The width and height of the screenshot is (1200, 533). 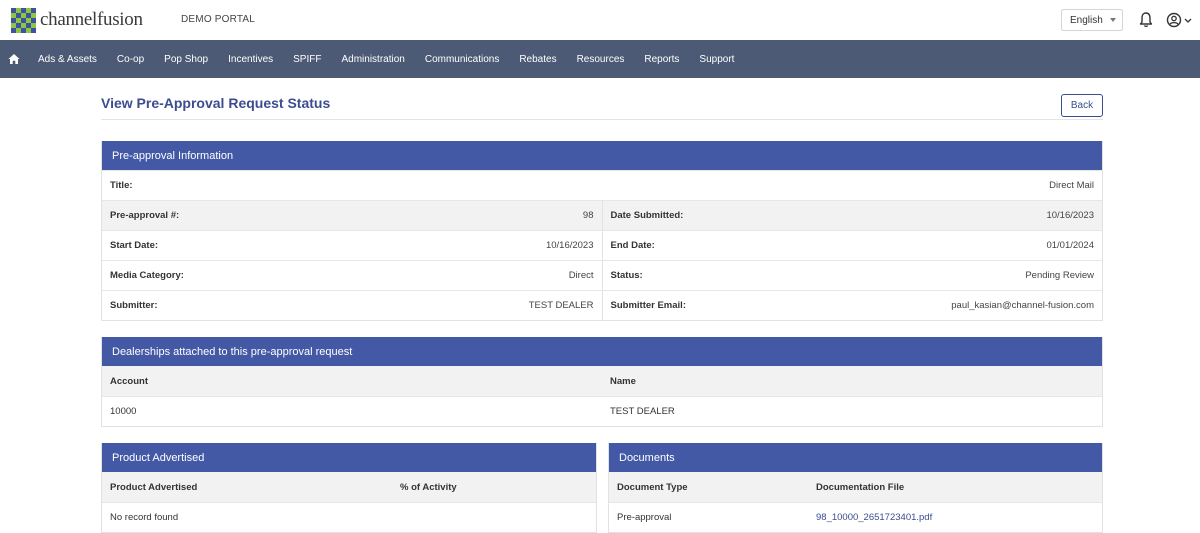 I want to click on status-value: Pending Review, so click(x=1059, y=275).